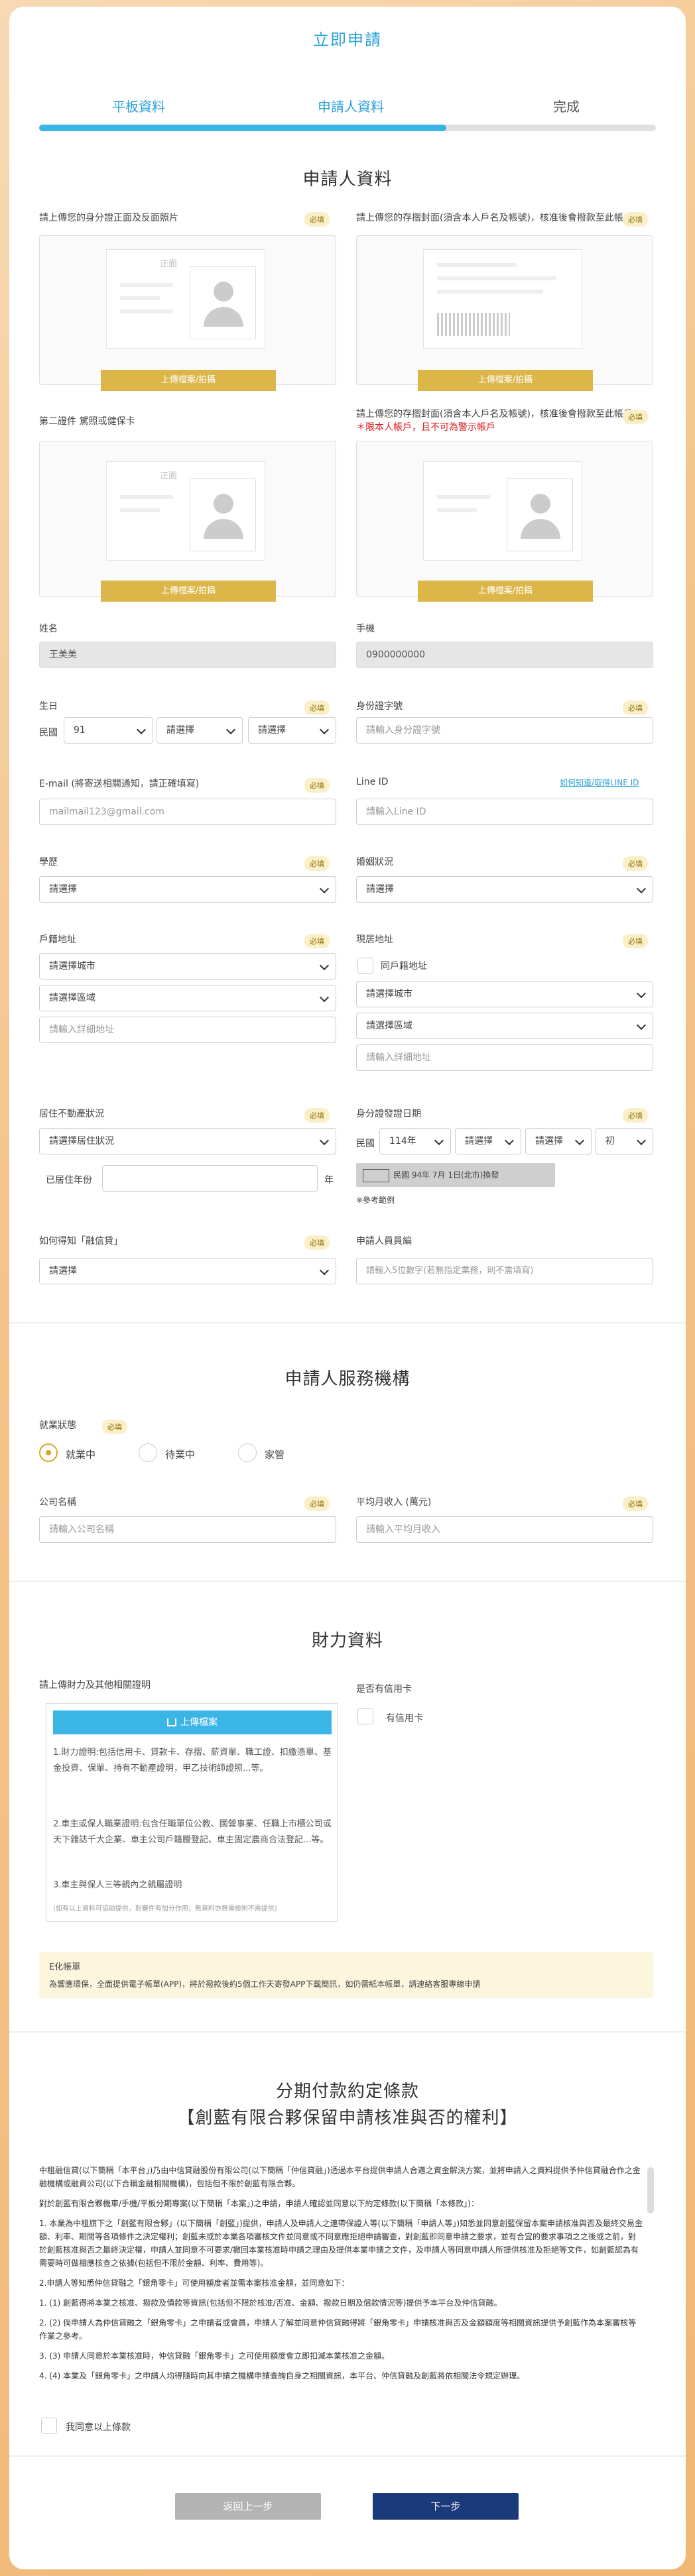  I want to click on finance-item: 3.車主與保人三等親內之親屬證明, so click(117, 1885).